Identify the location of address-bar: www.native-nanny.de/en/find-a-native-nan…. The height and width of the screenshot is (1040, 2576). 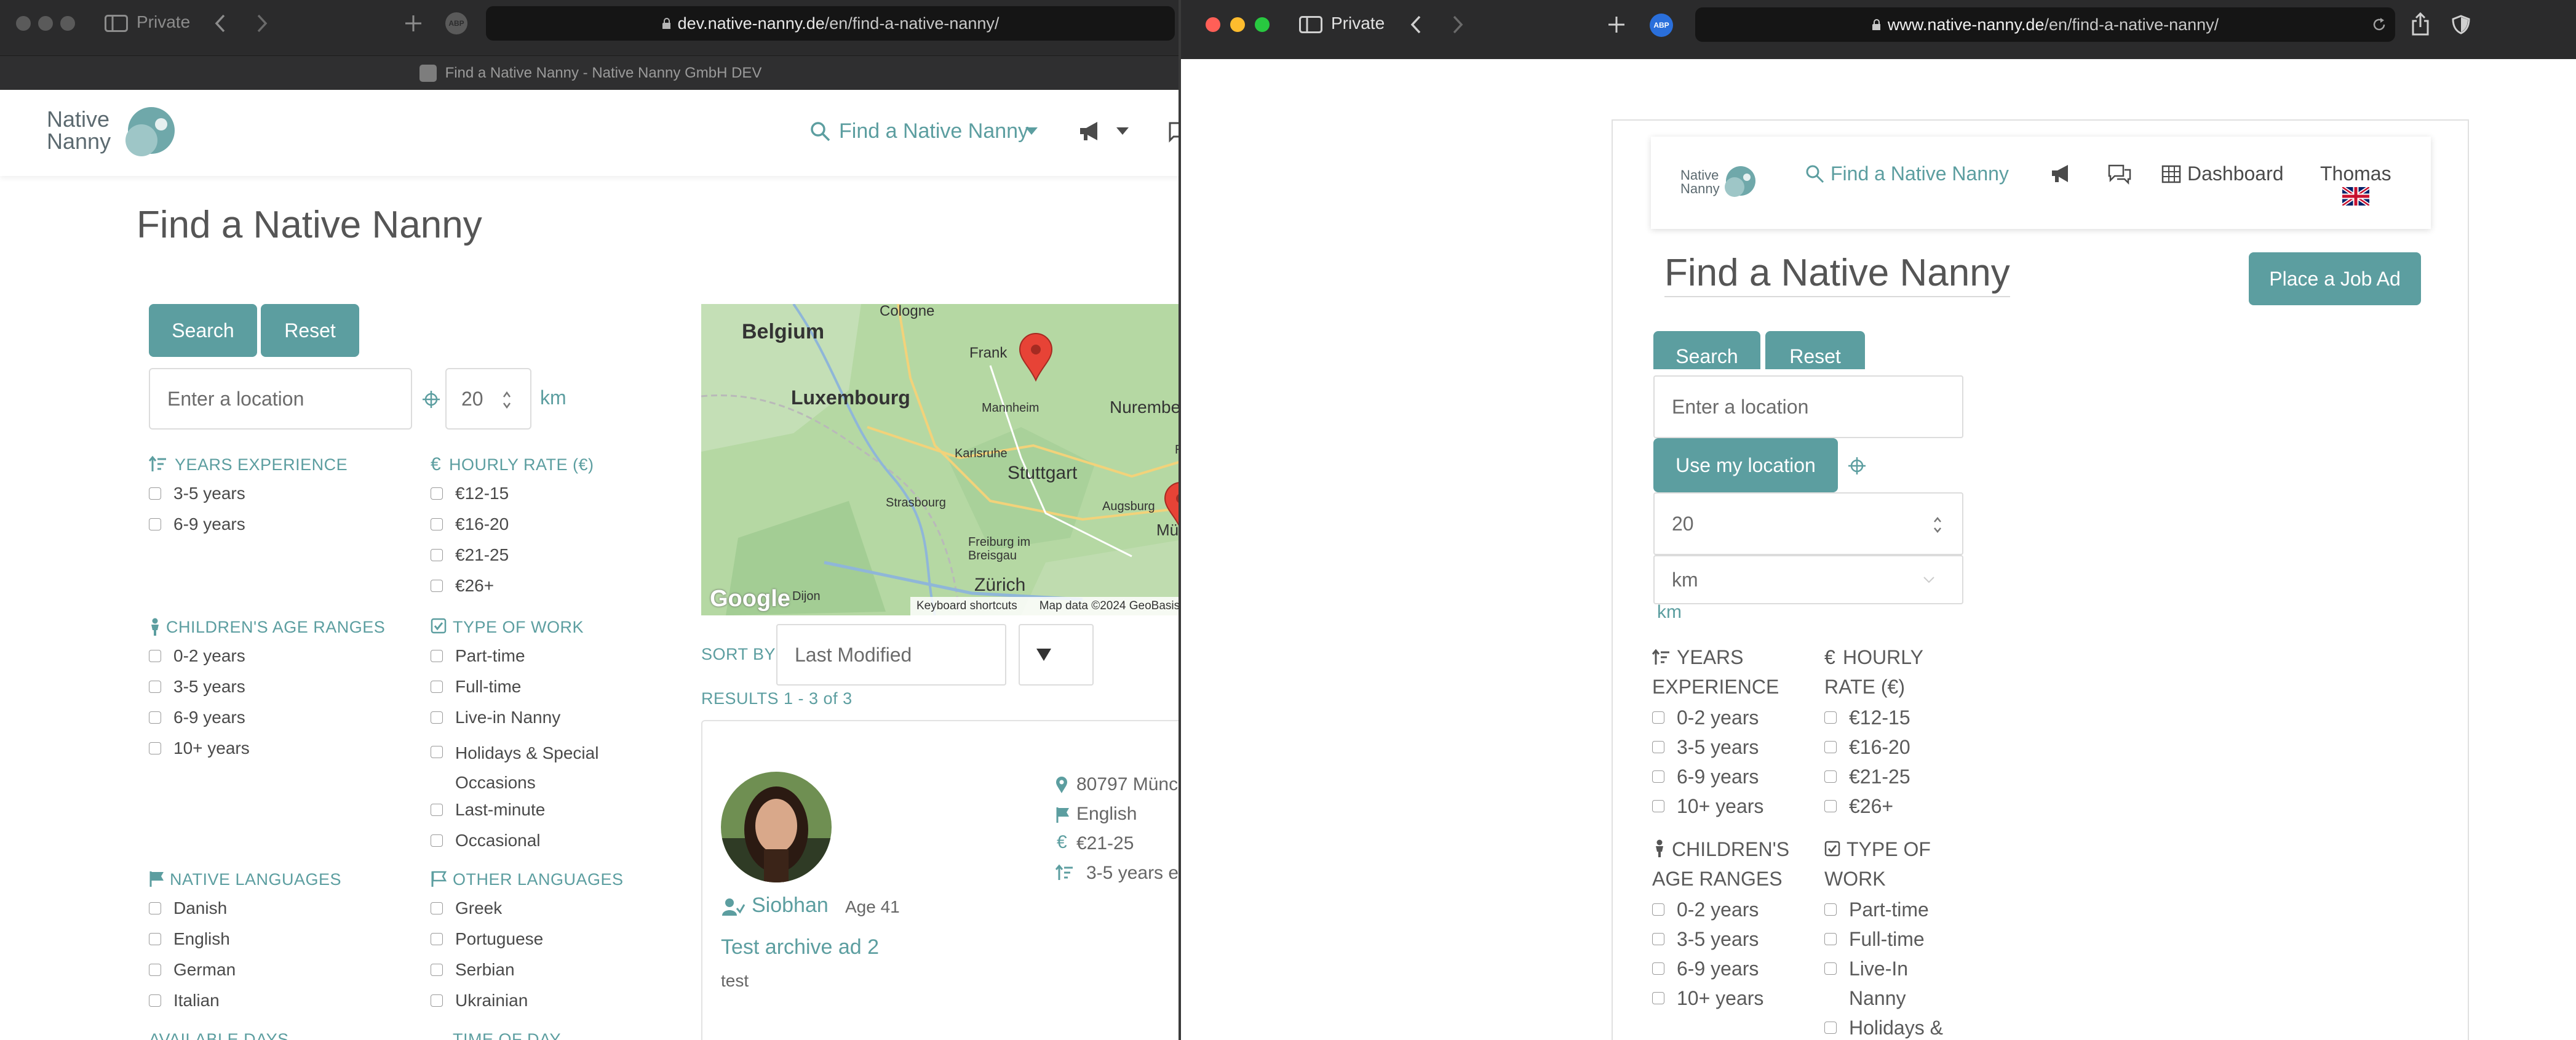
(2045, 24).